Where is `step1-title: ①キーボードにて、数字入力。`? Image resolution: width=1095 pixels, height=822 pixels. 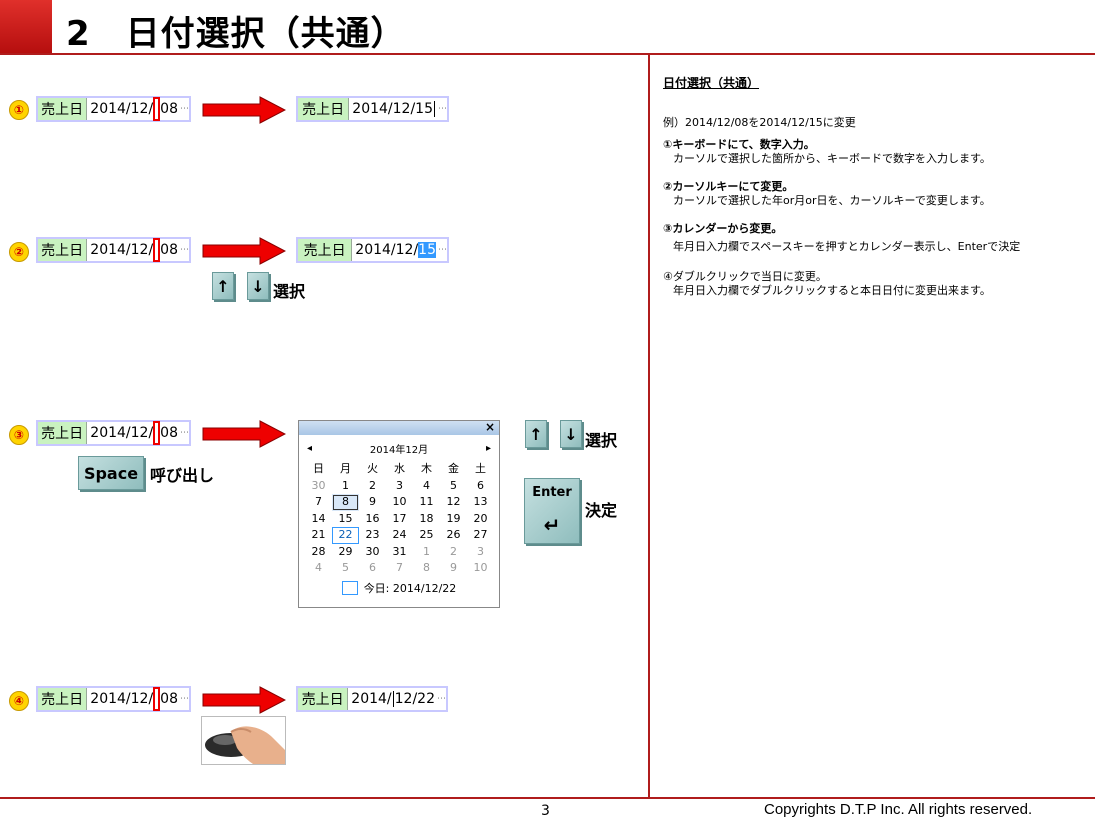 step1-title: ①キーボードにて、数字入力。 is located at coordinates (739, 144).